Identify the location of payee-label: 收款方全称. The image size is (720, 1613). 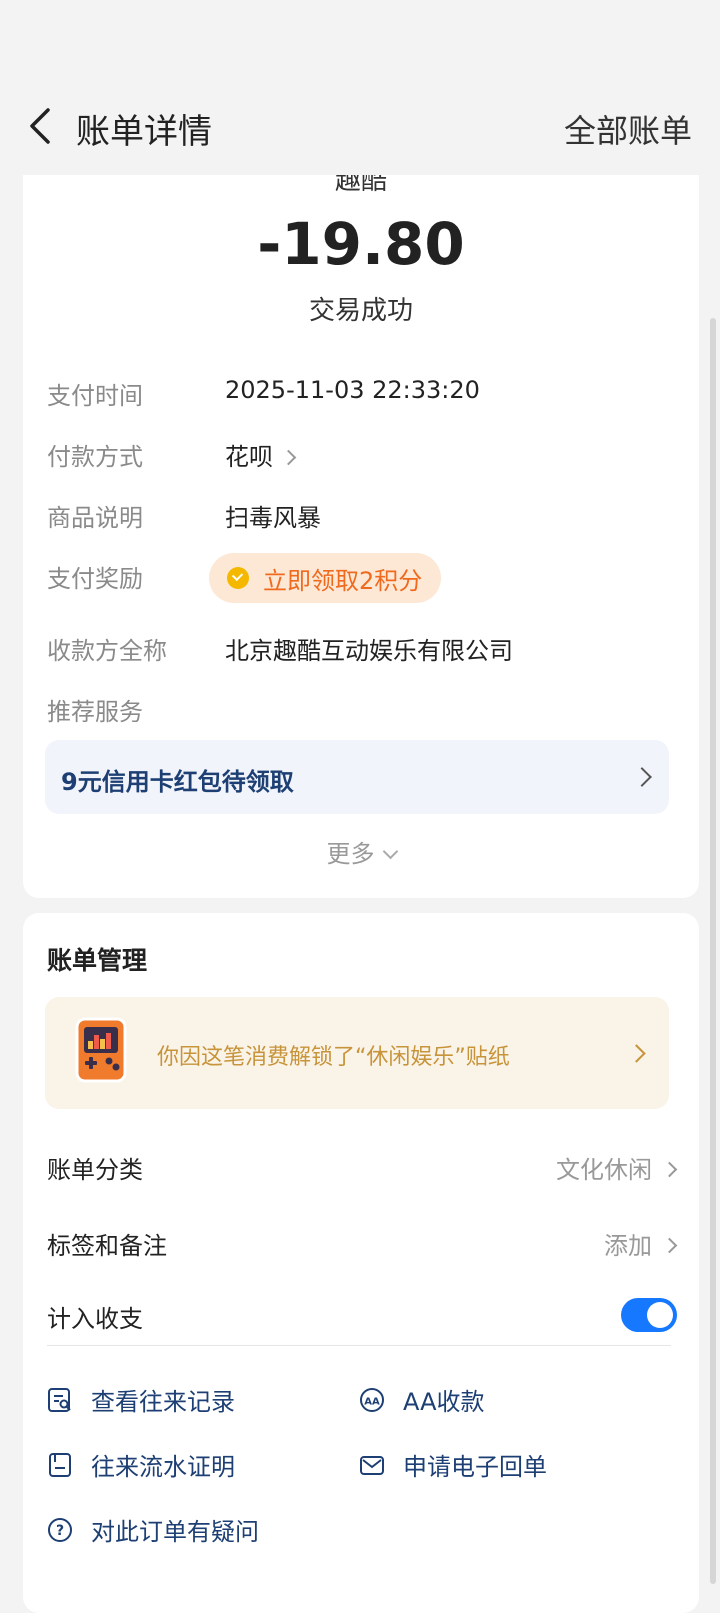
(107, 651).